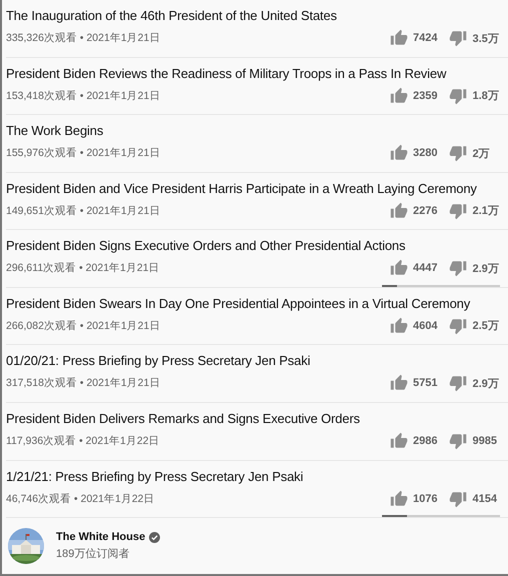  Describe the element at coordinates (414, 211) in the screenshot. I see `like-button: 2276` at that location.